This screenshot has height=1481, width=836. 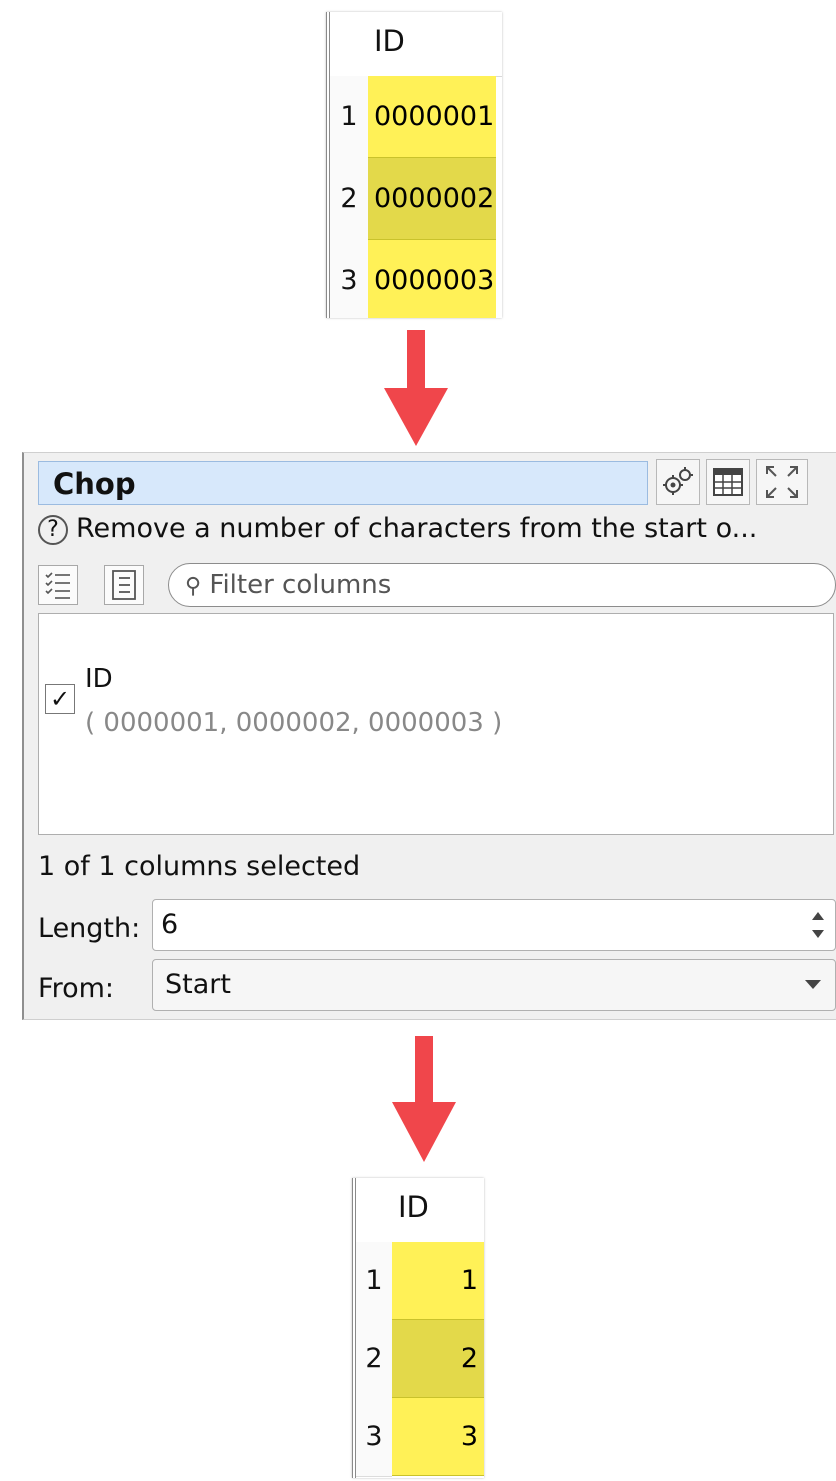 What do you see at coordinates (198, 984) in the screenshot?
I see `from-value: Start` at bounding box center [198, 984].